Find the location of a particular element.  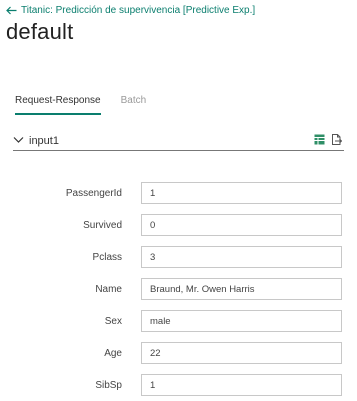

sibsp-input is located at coordinates (241, 385).